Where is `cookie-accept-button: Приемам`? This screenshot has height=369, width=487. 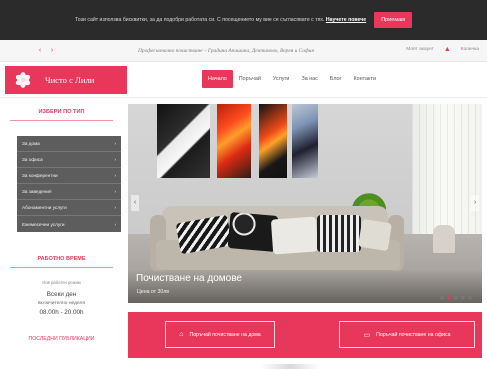 cookie-accept-button: Приемам is located at coordinates (393, 20).